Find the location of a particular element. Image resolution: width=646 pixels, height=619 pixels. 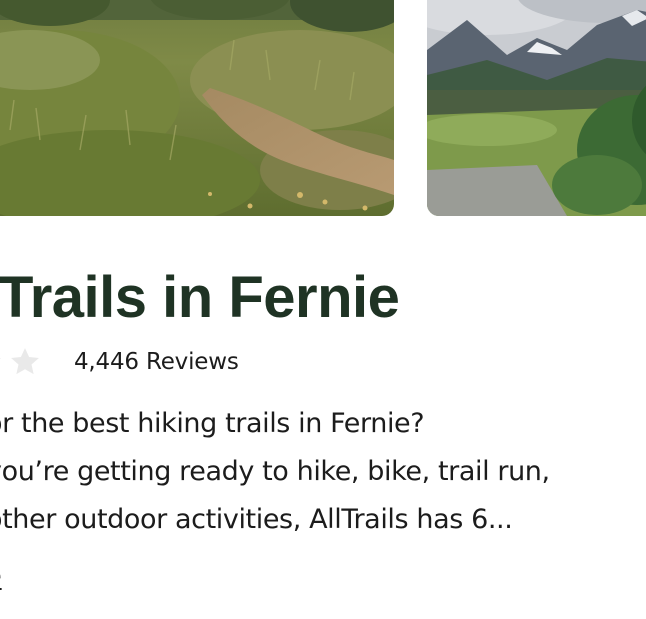

description-line: or the best hiking trails in Fernie? is located at coordinates (212, 423).